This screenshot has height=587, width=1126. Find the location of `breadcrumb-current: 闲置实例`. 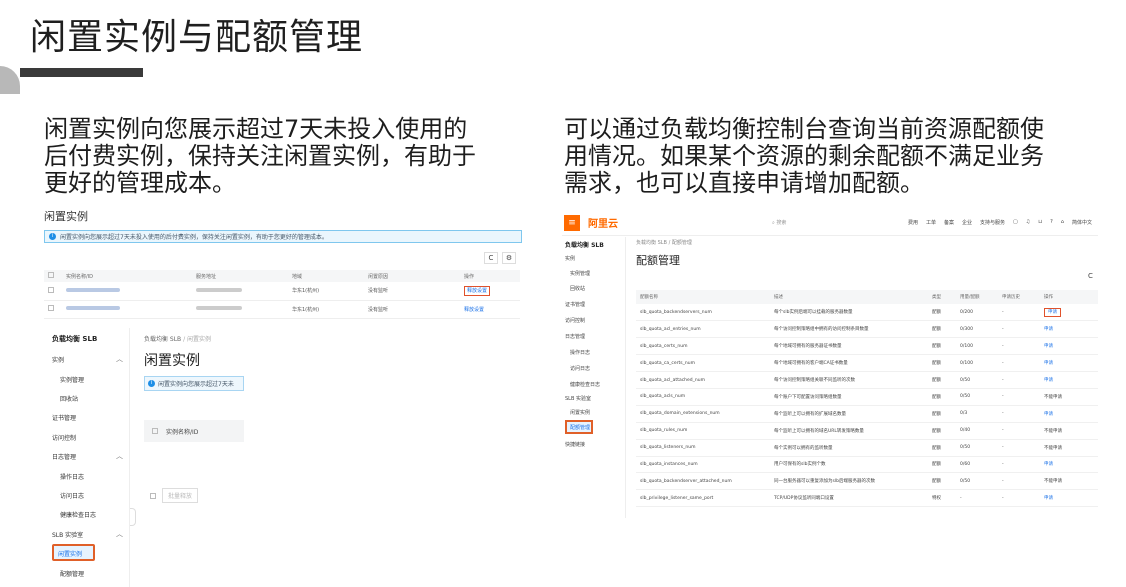

breadcrumb-current: 闲置实例 is located at coordinates (199, 339).